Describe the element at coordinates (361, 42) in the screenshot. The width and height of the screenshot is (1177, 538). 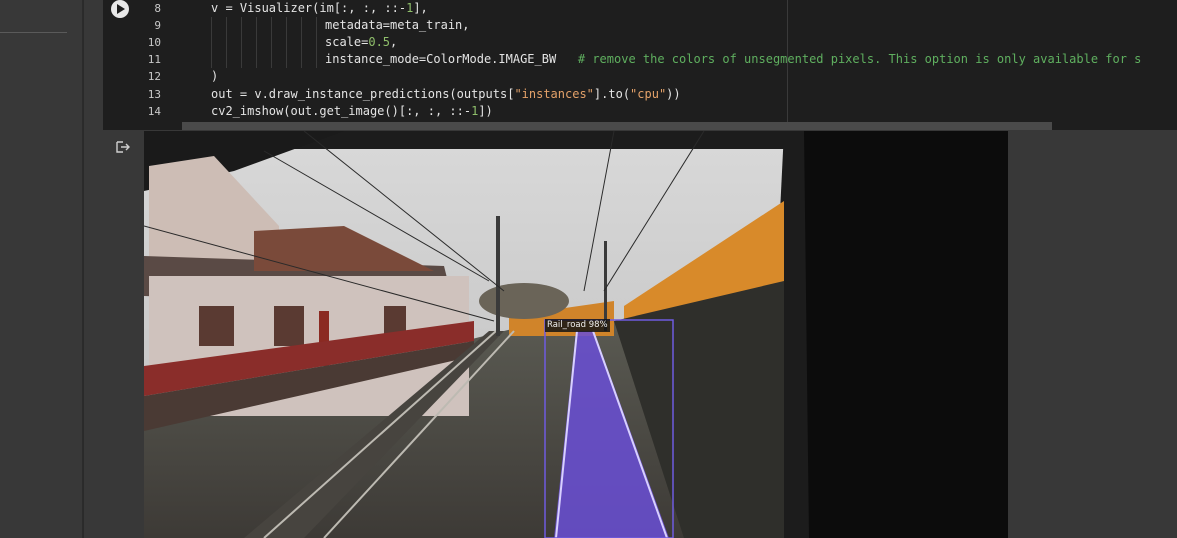
I see `code-line-10: scale=0.5,` at that location.